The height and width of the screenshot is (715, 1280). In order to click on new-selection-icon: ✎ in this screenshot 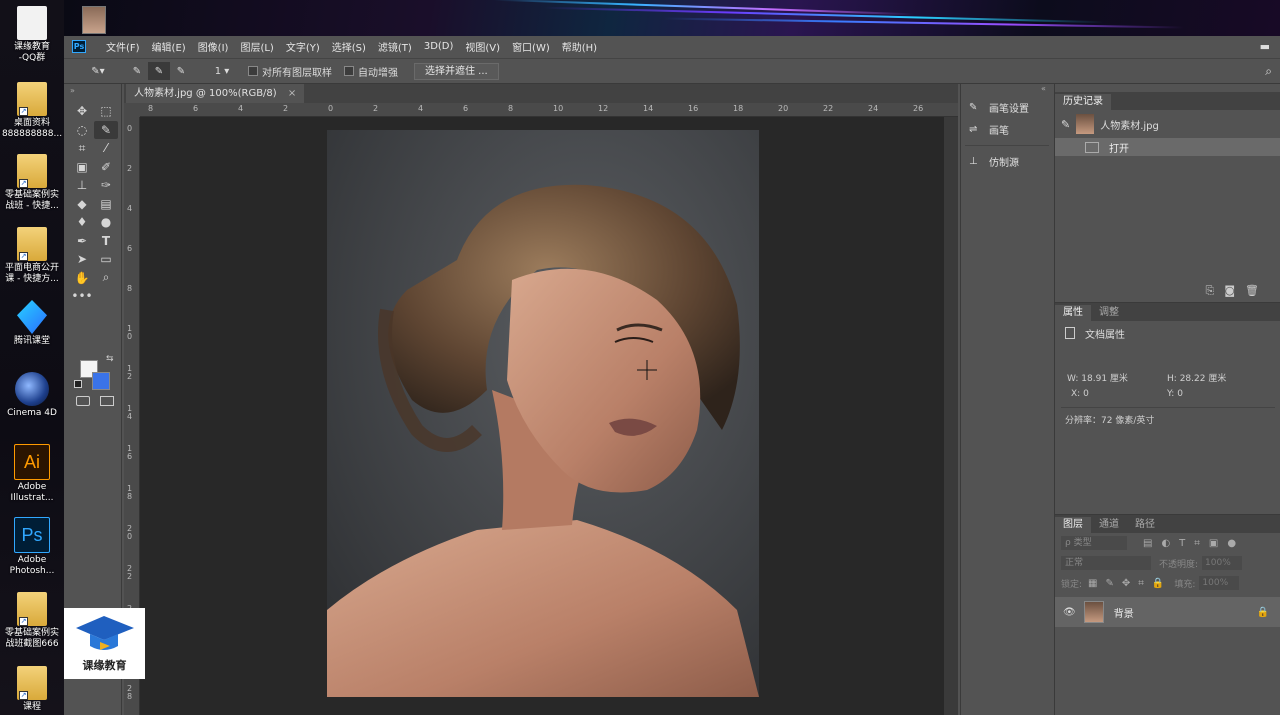, I will do `click(137, 71)`.